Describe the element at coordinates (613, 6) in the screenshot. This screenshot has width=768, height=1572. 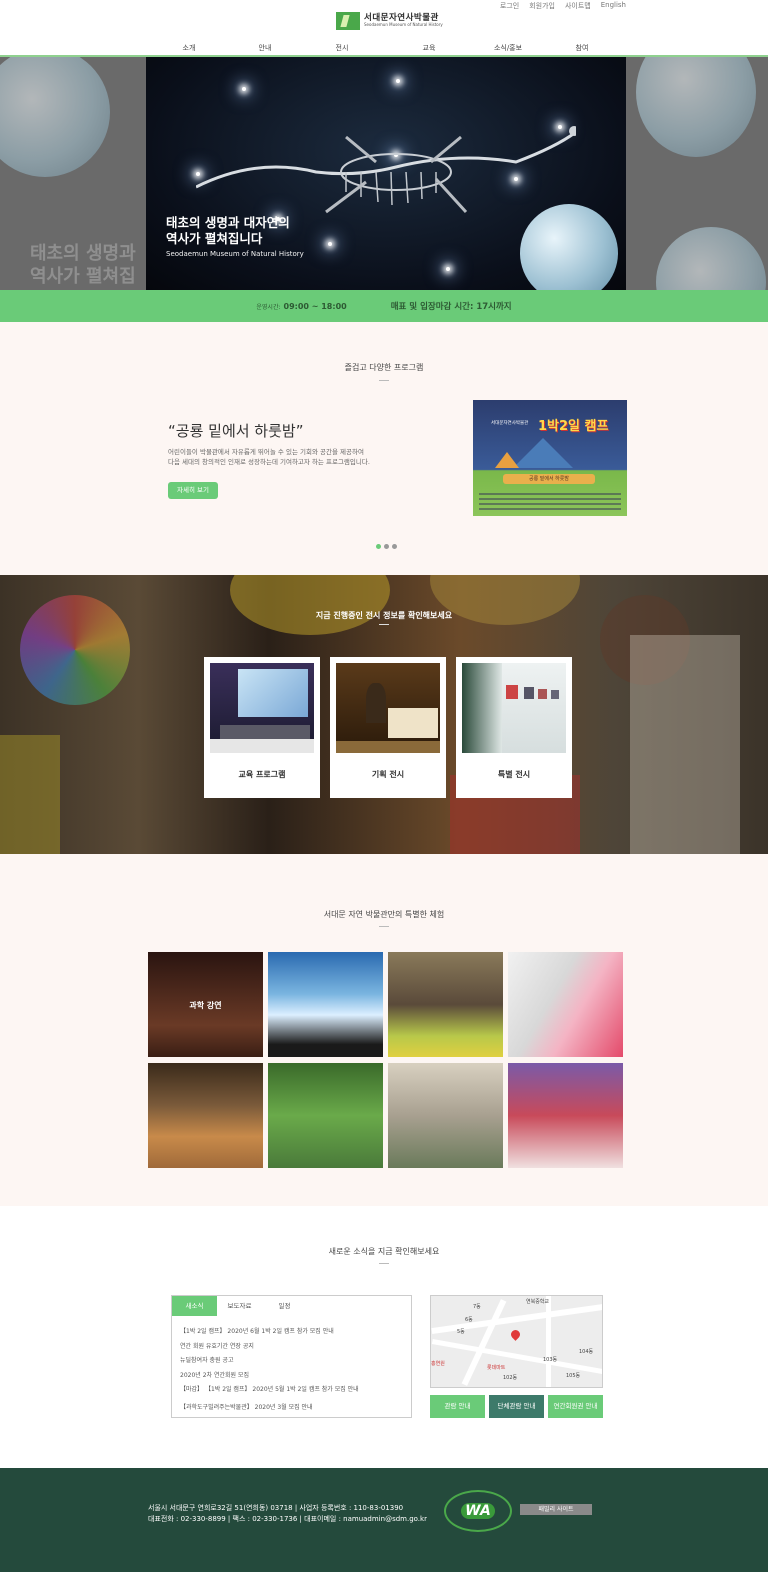
I see `english-link: English` at that location.